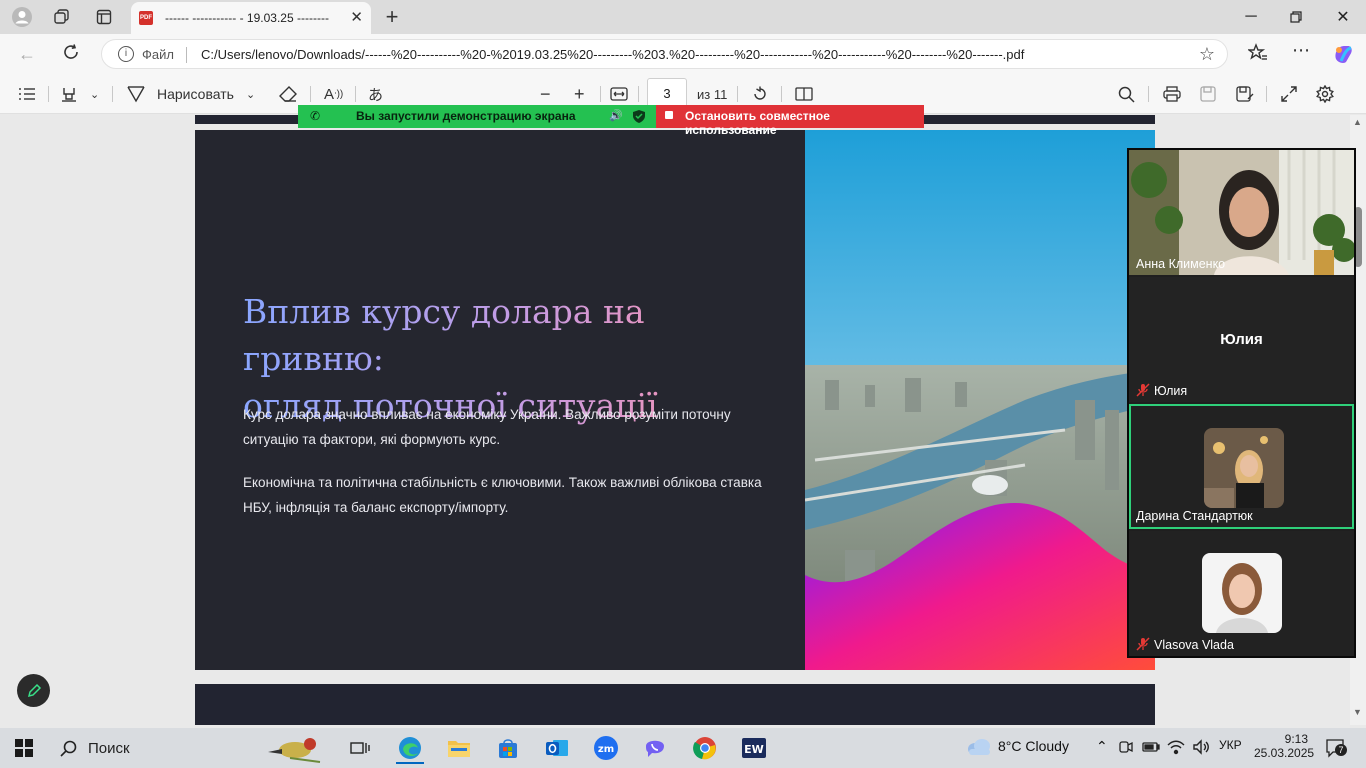 This screenshot has height=768, width=1366. Describe the element at coordinates (1208, 94) in the screenshot. I see `save-icon` at that location.